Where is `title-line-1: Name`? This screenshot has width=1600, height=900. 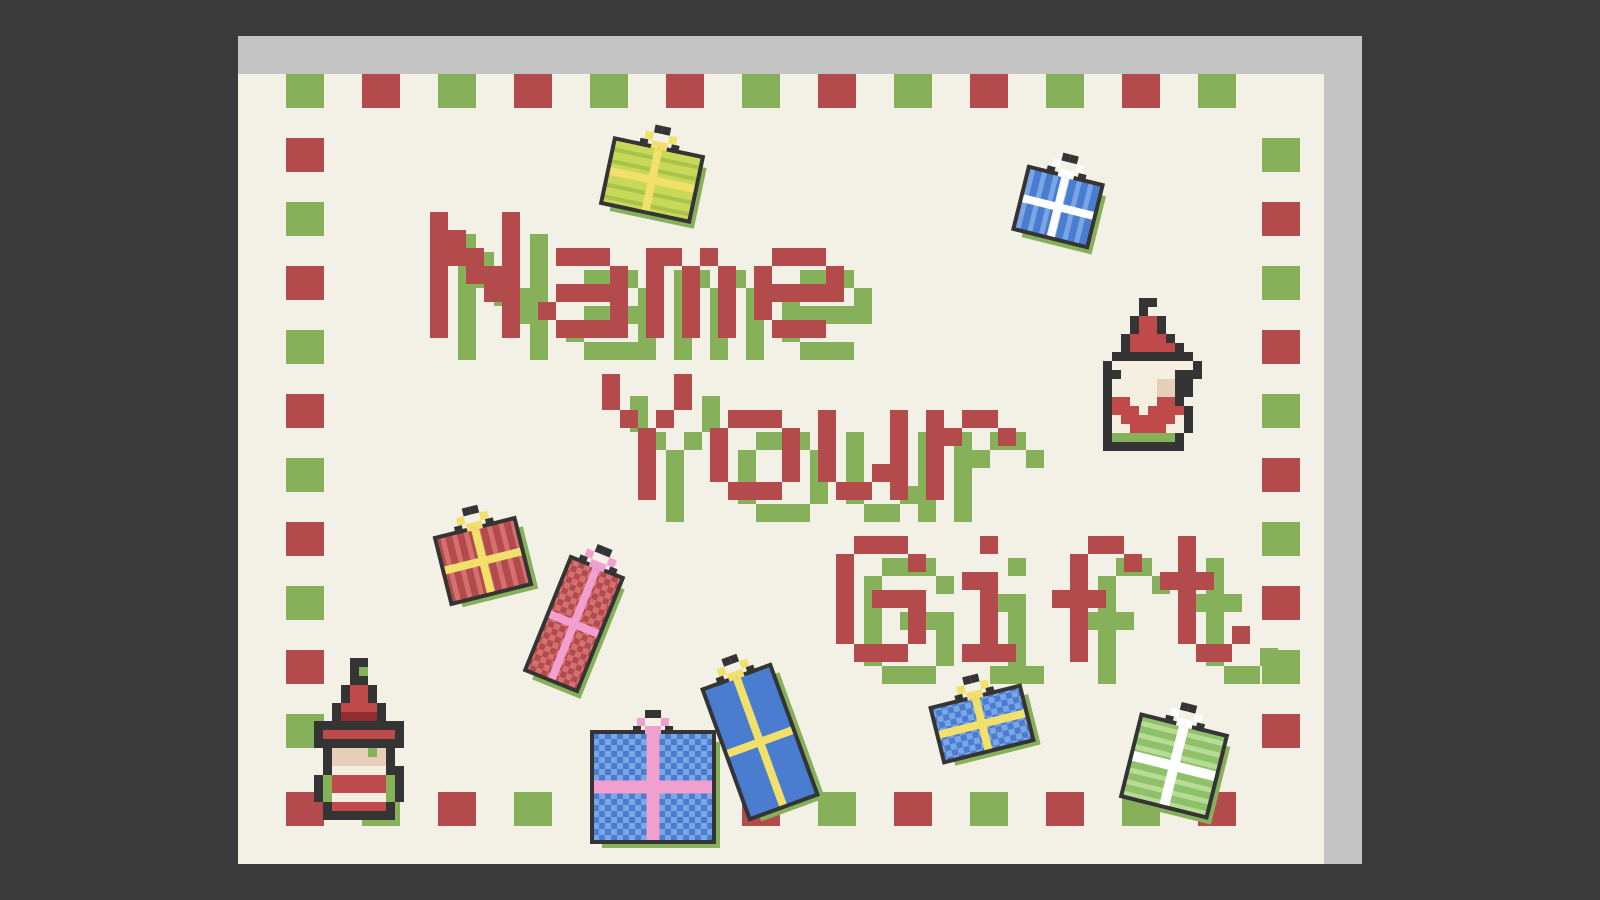
title-line-1: Name is located at coordinates (651, 286).